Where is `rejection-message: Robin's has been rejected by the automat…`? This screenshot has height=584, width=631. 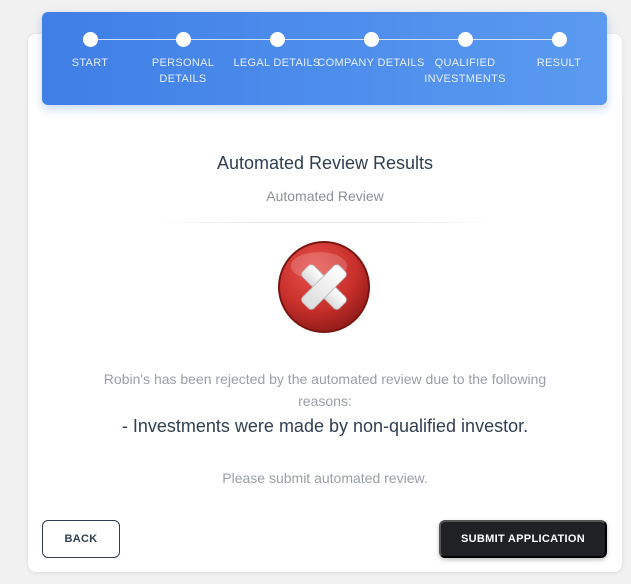
rejection-message: Robin's has been rejected by the automat… is located at coordinates (325, 390).